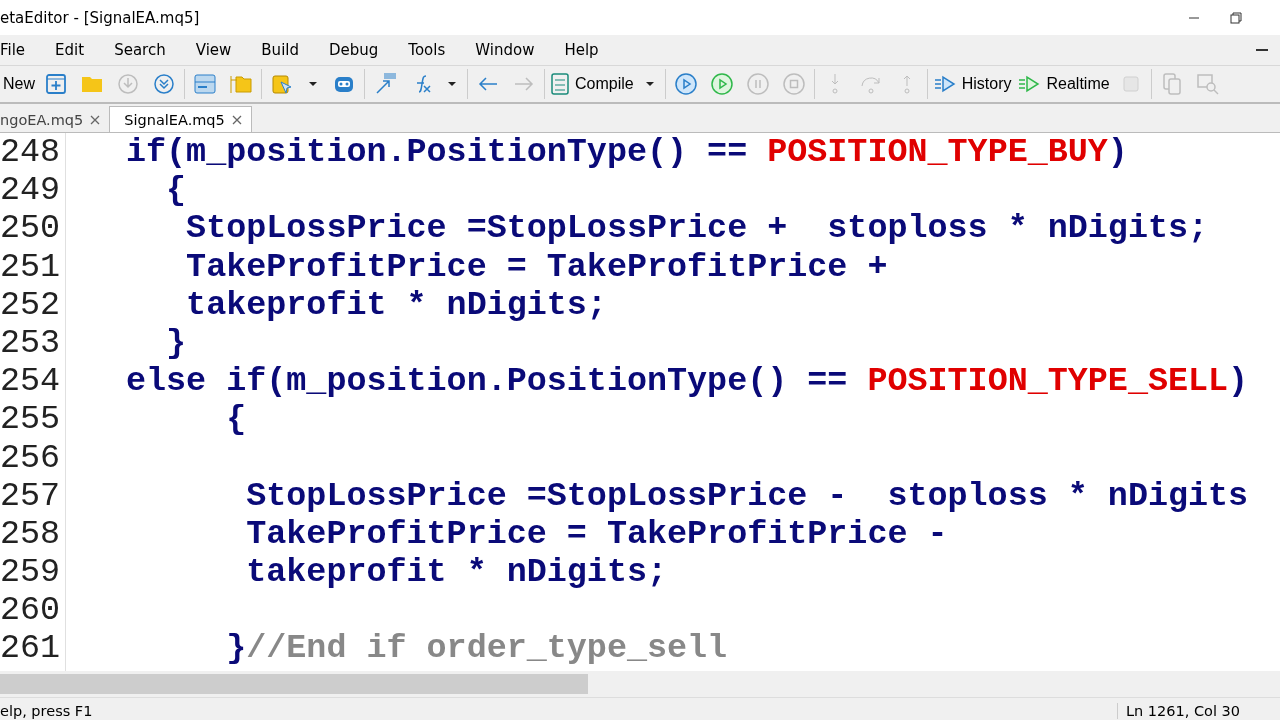  Describe the element at coordinates (354, 50) in the screenshot. I see `menu-item: Debug` at that location.